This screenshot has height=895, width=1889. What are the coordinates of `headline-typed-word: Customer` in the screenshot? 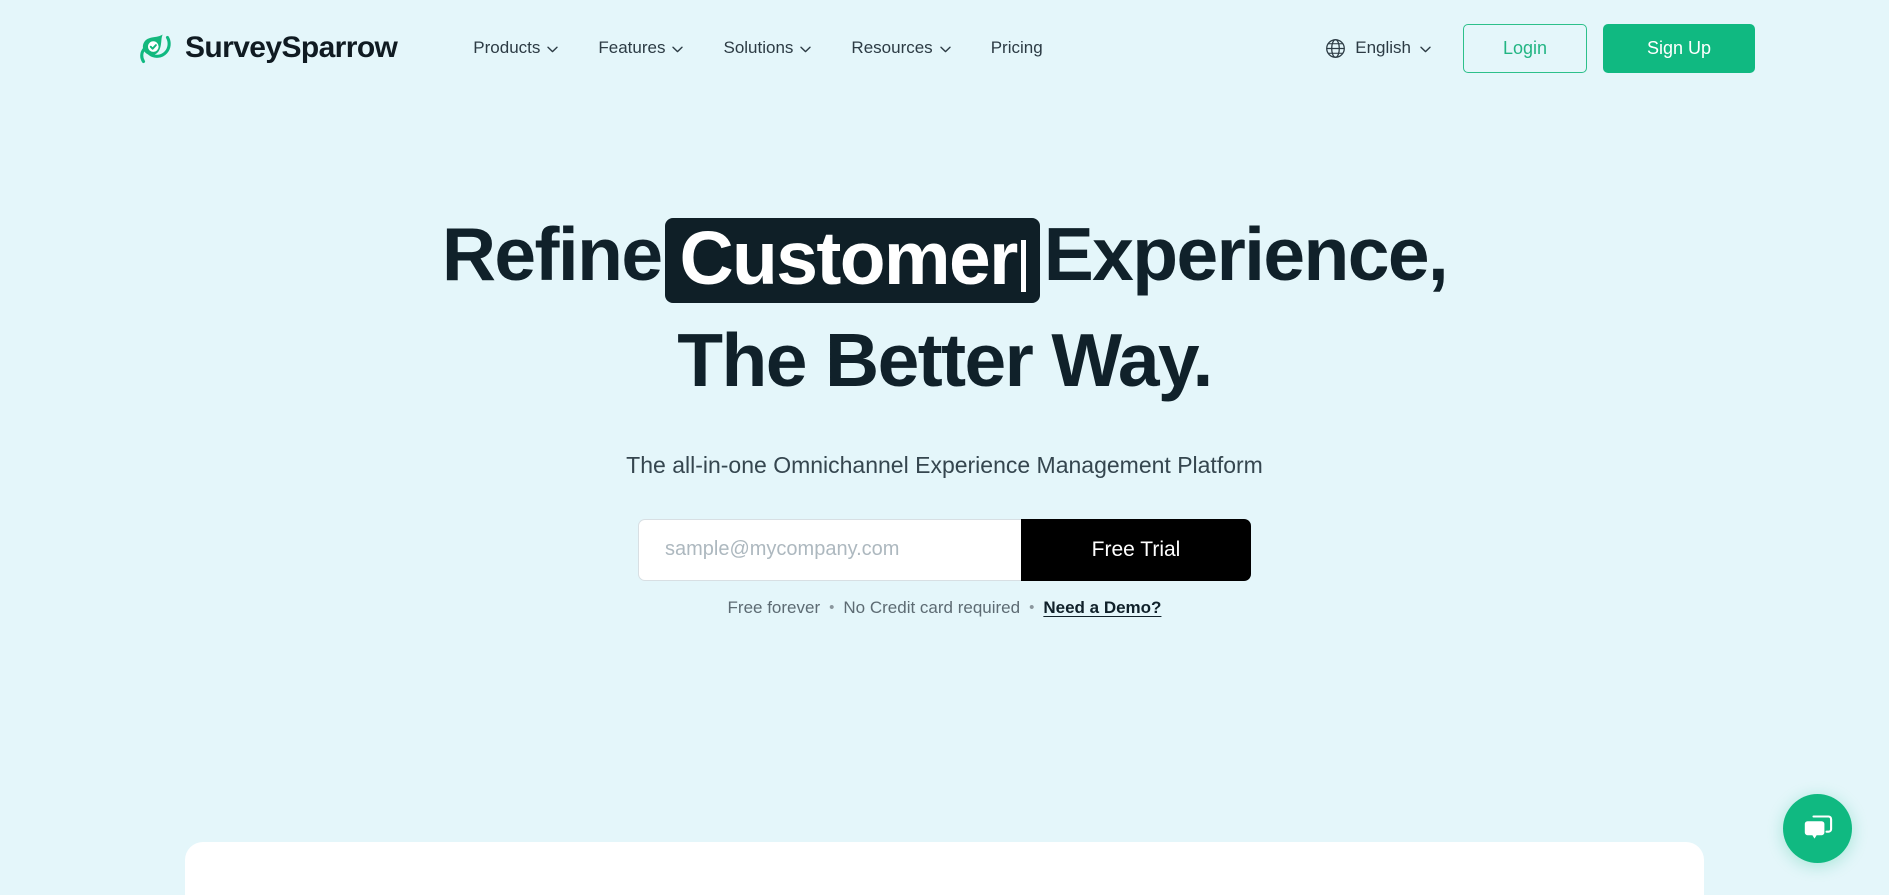 It's located at (852, 259).